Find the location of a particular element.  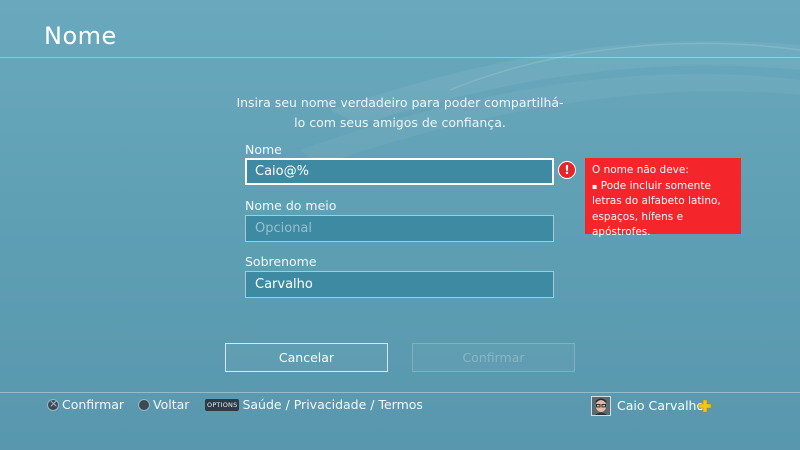

middle-name-field: Opcional is located at coordinates (399, 228).